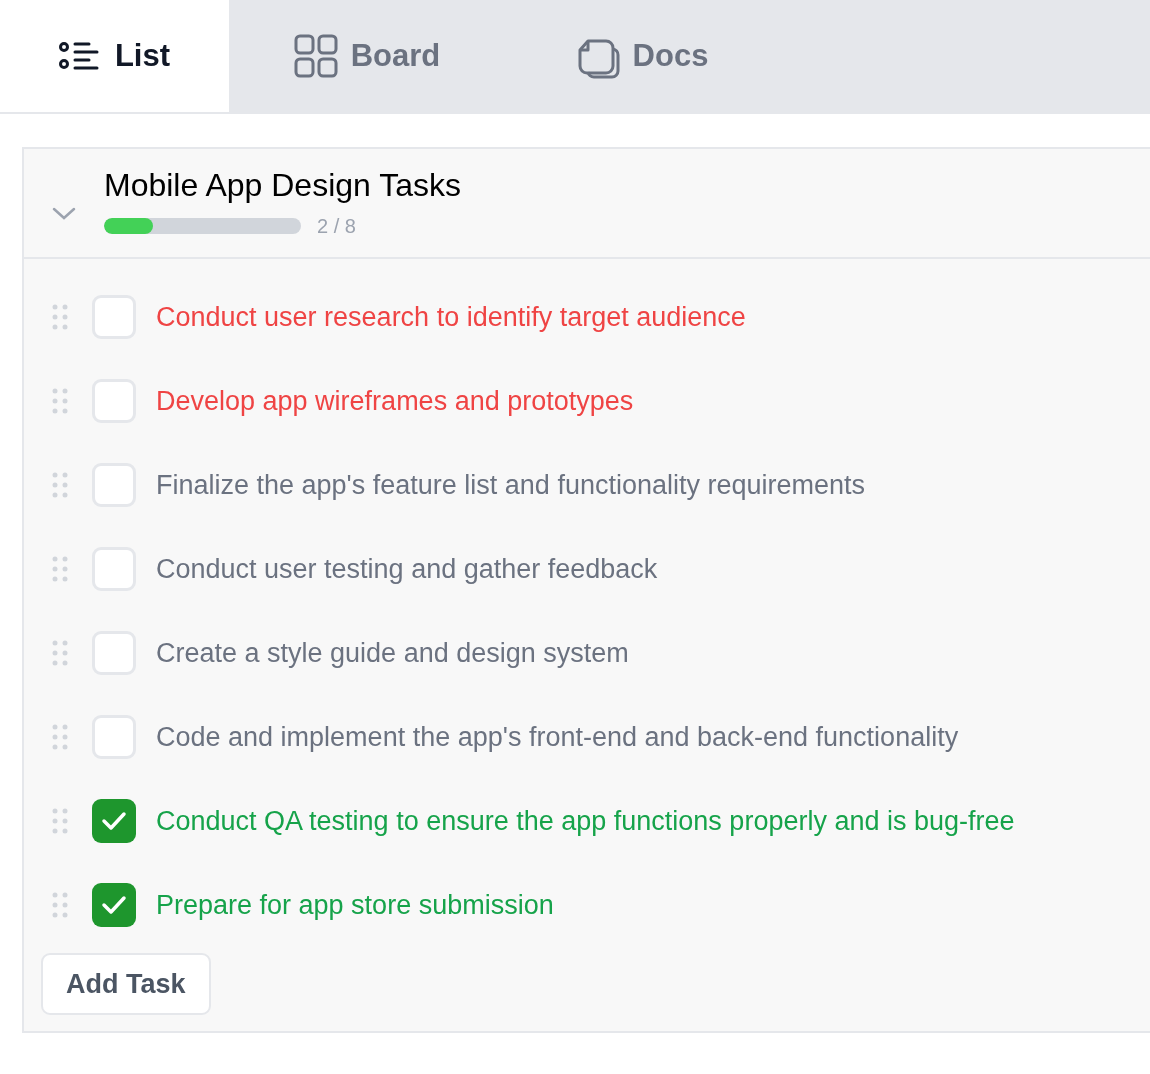 Image resolution: width=1150 pixels, height=1074 pixels. I want to click on group-title: Mobile App Design Tasks, so click(282, 185).